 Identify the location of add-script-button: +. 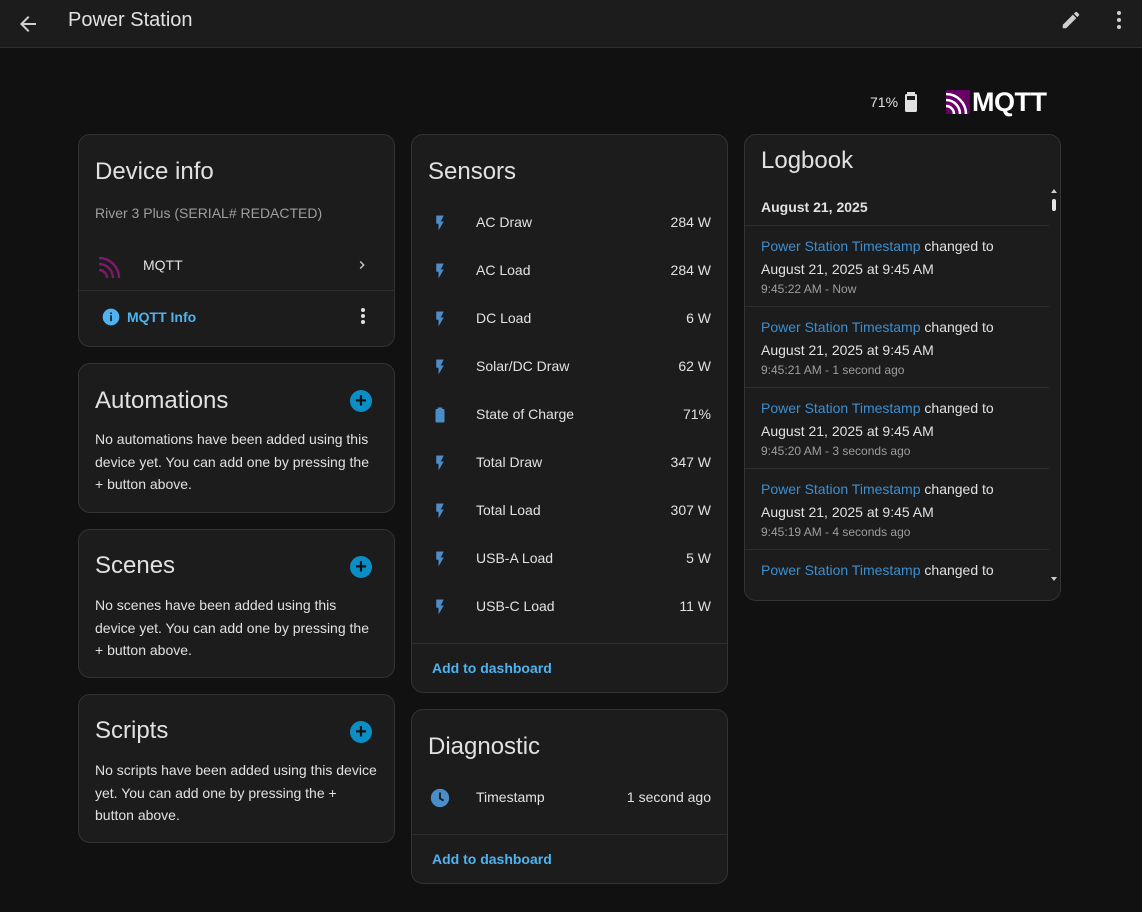
(361, 732).